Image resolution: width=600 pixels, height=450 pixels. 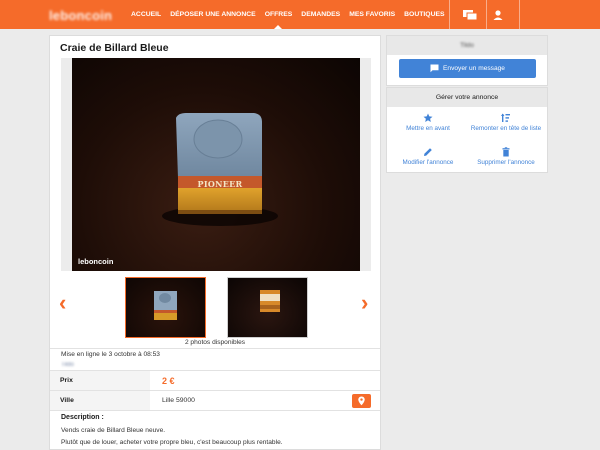 What do you see at coordinates (474, 68) in the screenshot?
I see `send-message-label: Envoyer un message` at bounding box center [474, 68].